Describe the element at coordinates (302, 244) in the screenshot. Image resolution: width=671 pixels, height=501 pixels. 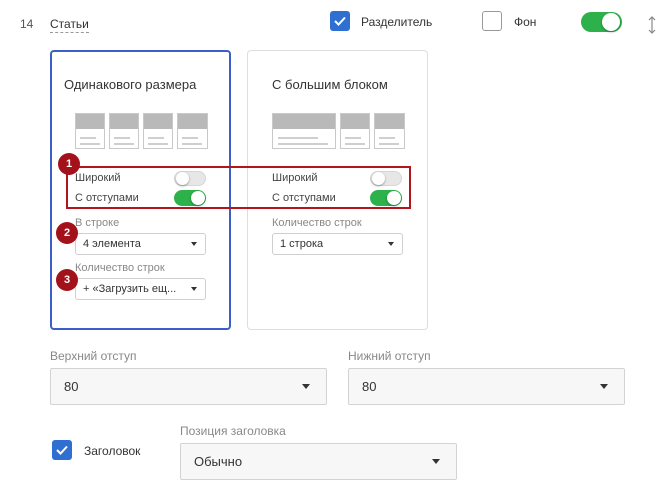
I see `rows-count-value: 1 строка` at that location.